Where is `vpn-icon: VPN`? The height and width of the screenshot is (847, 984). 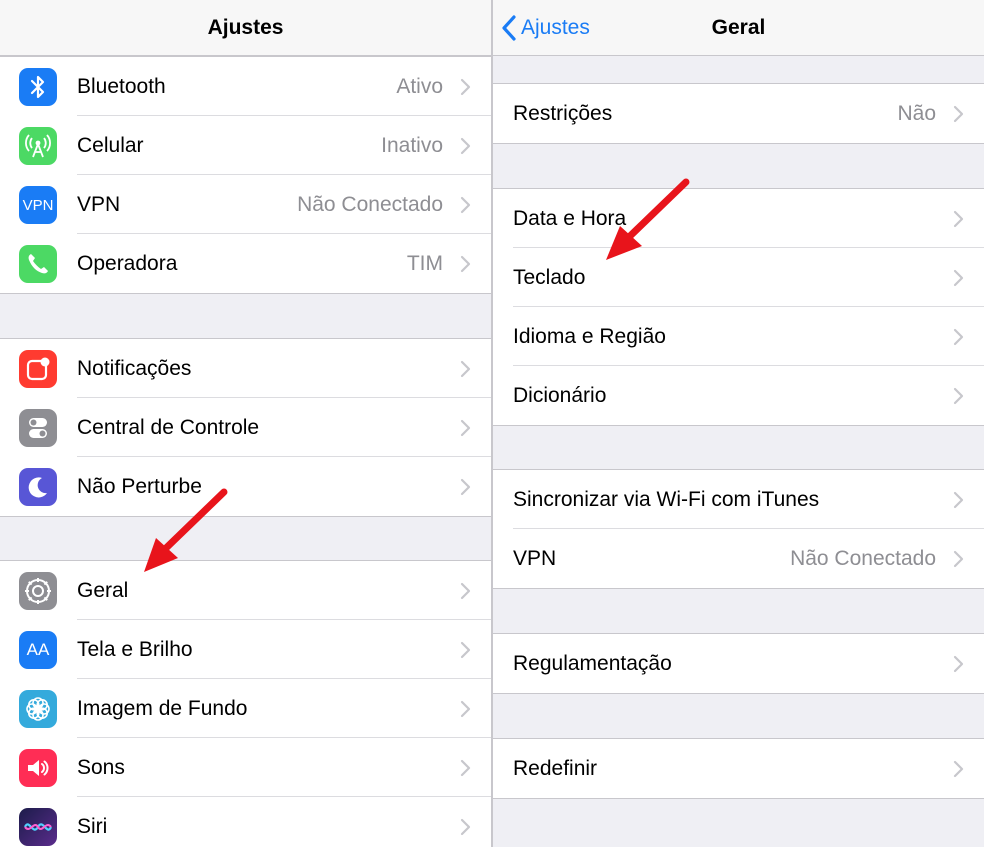 vpn-icon: VPN is located at coordinates (38, 205).